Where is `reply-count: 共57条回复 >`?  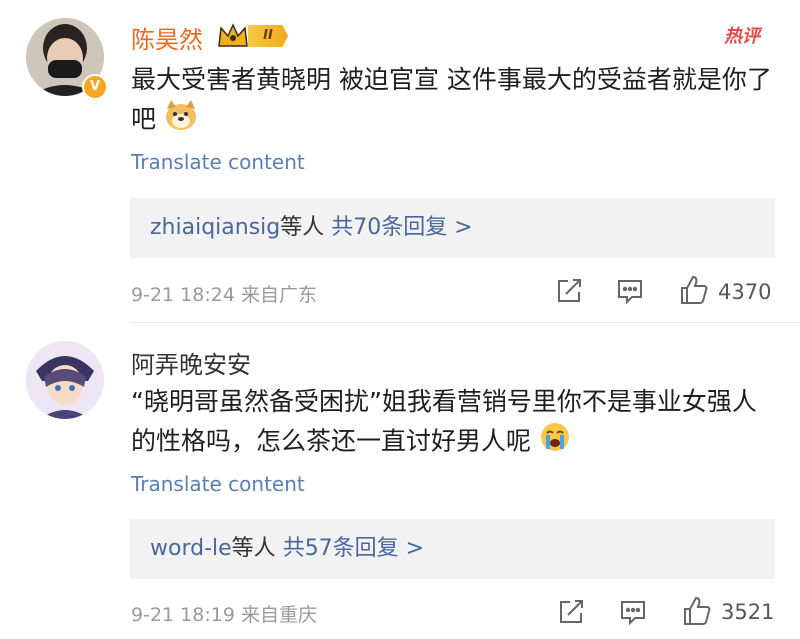
reply-count: 共57条回复 > is located at coordinates (353, 548).